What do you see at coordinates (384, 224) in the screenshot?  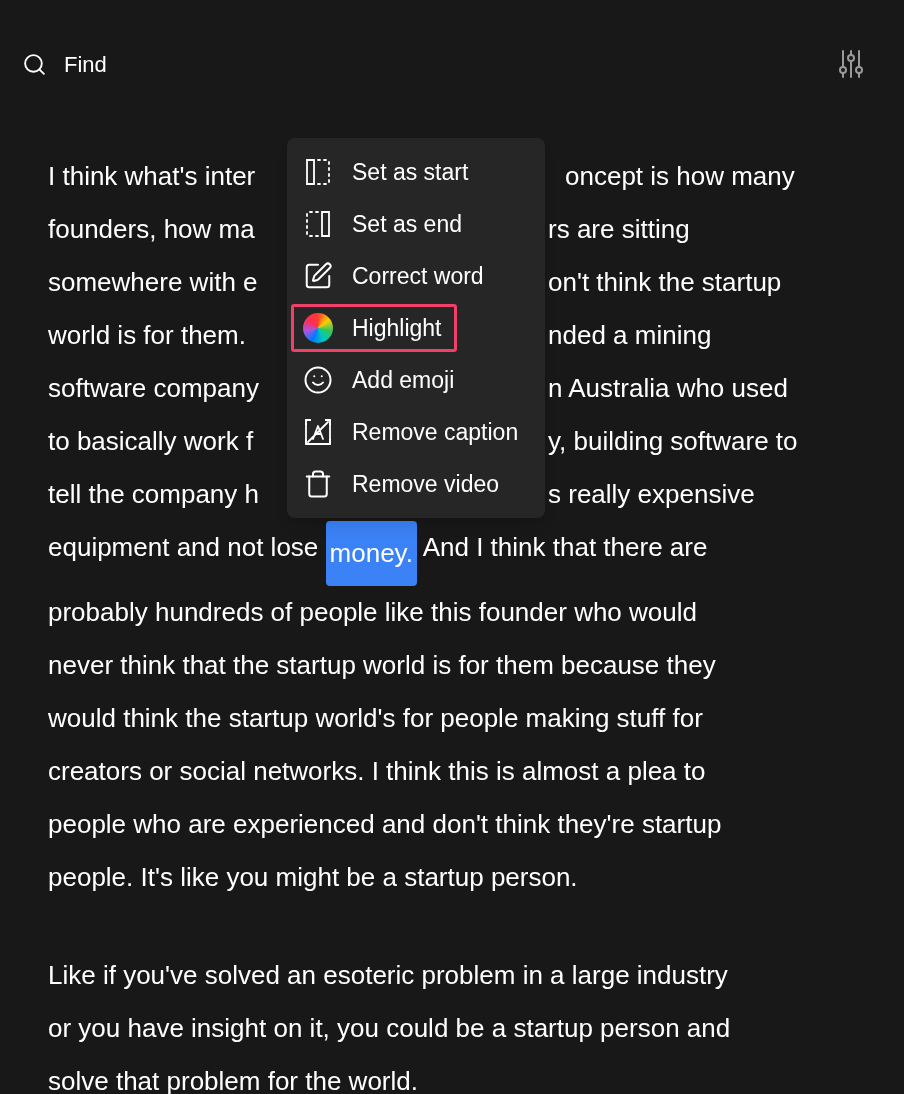 I see `menu-item: Set as end` at bounding box center [384, 224].